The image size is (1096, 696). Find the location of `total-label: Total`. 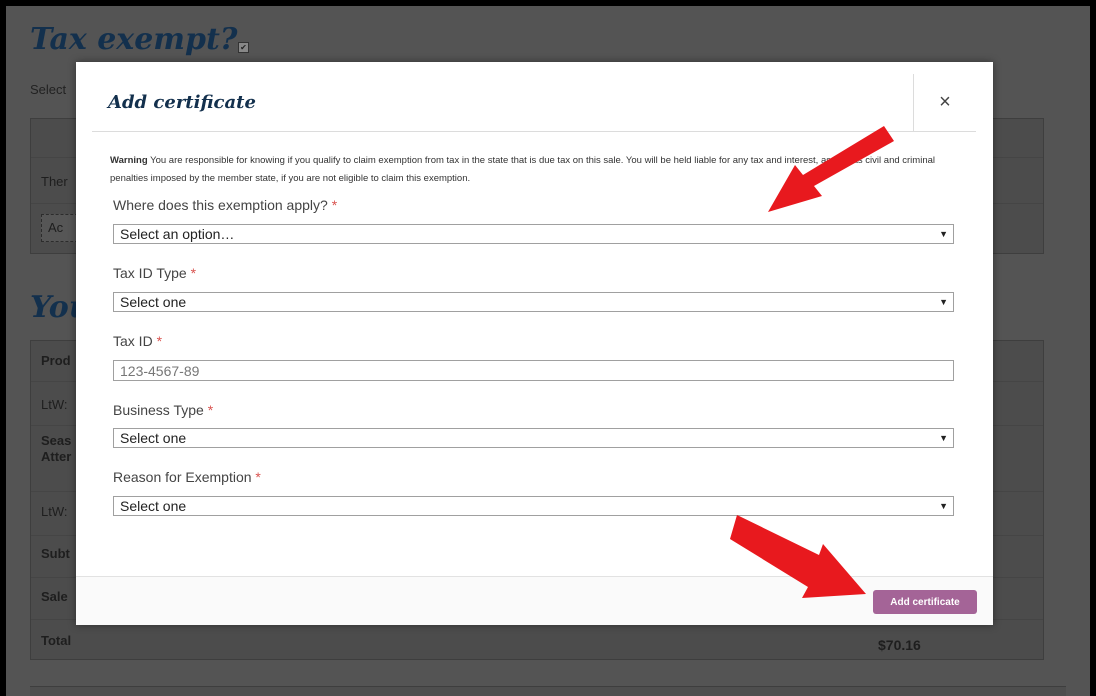

total-label: Total is located at coordinates (56, 640).